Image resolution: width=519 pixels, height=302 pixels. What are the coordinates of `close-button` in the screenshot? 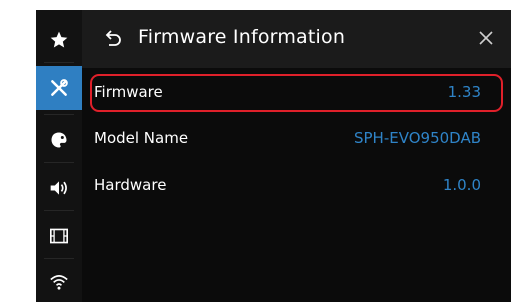 It's located at (486, 38).